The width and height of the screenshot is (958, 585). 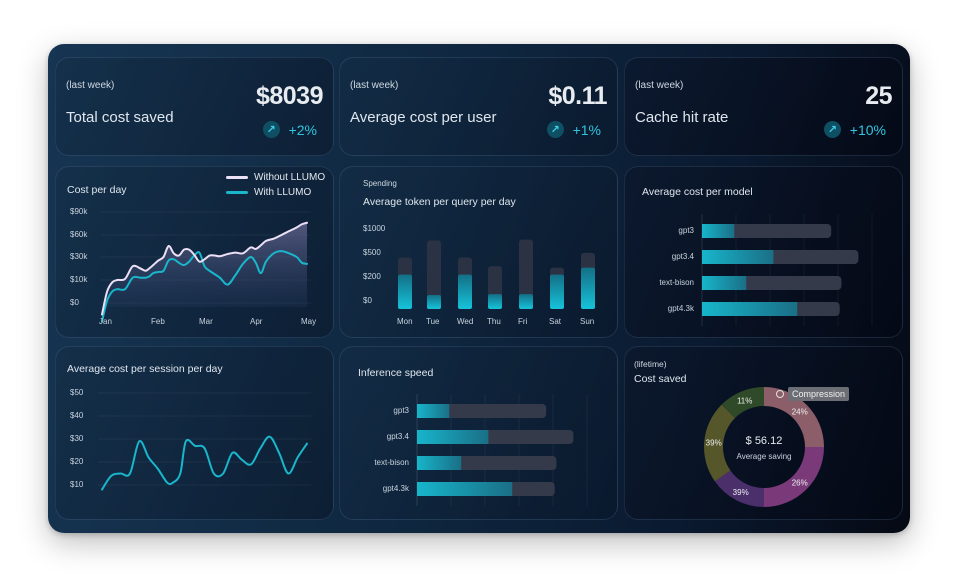 What do you see at coordinates (555, 321) in the screenshot?
I see `x-tick-label: Sat` at bounding box center [555, 321].